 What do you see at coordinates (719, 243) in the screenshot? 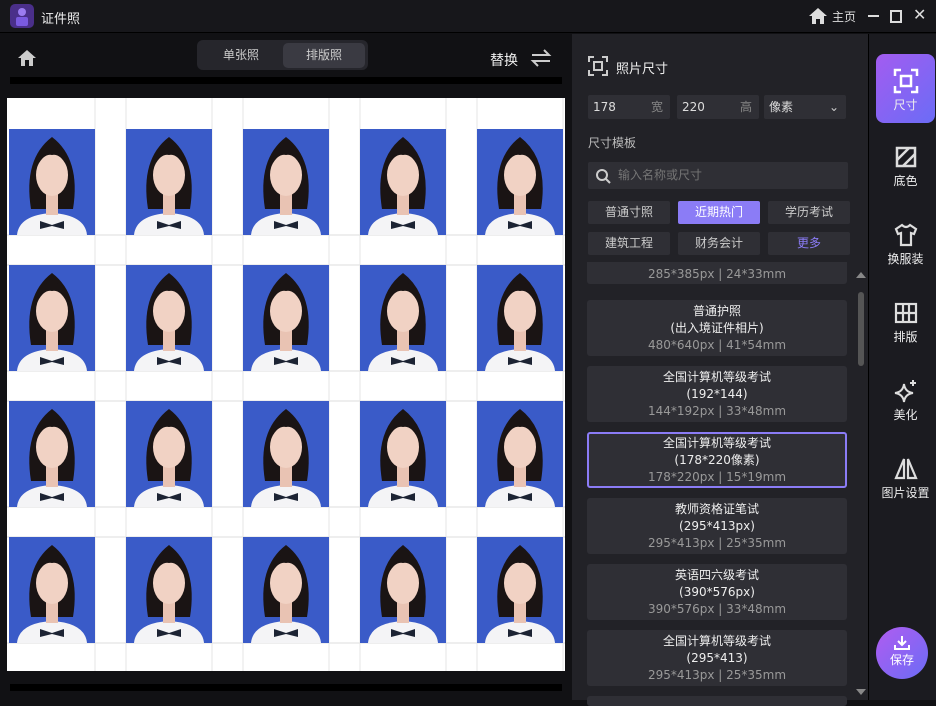
I see `category-chip: 财务会计` at bounding box center [719, 243].